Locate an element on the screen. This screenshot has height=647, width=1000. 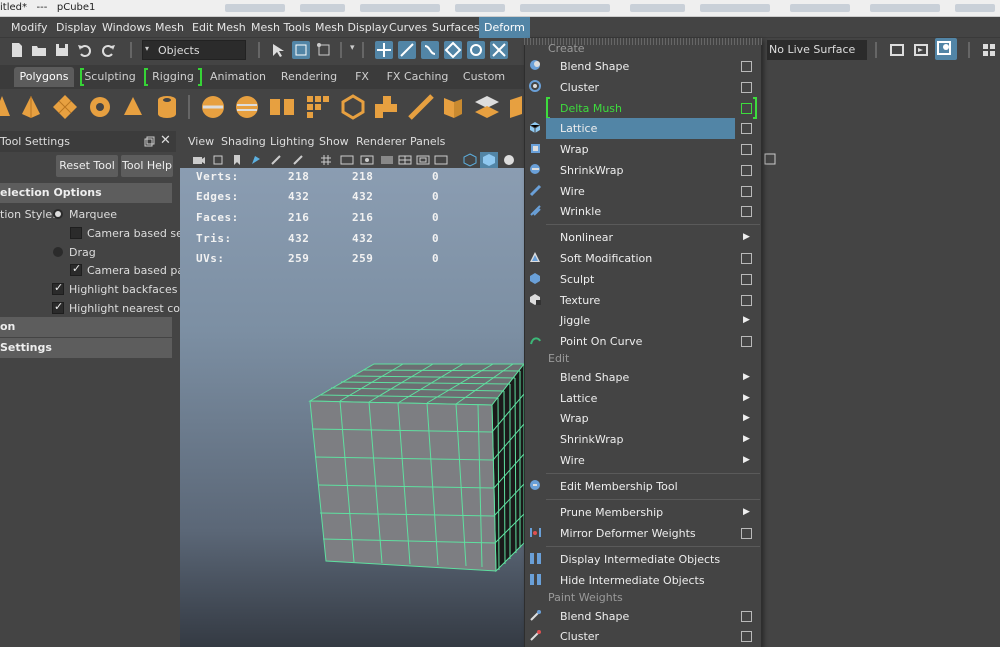
tab-rigging: Rigging is located at coordinates (173, 77).